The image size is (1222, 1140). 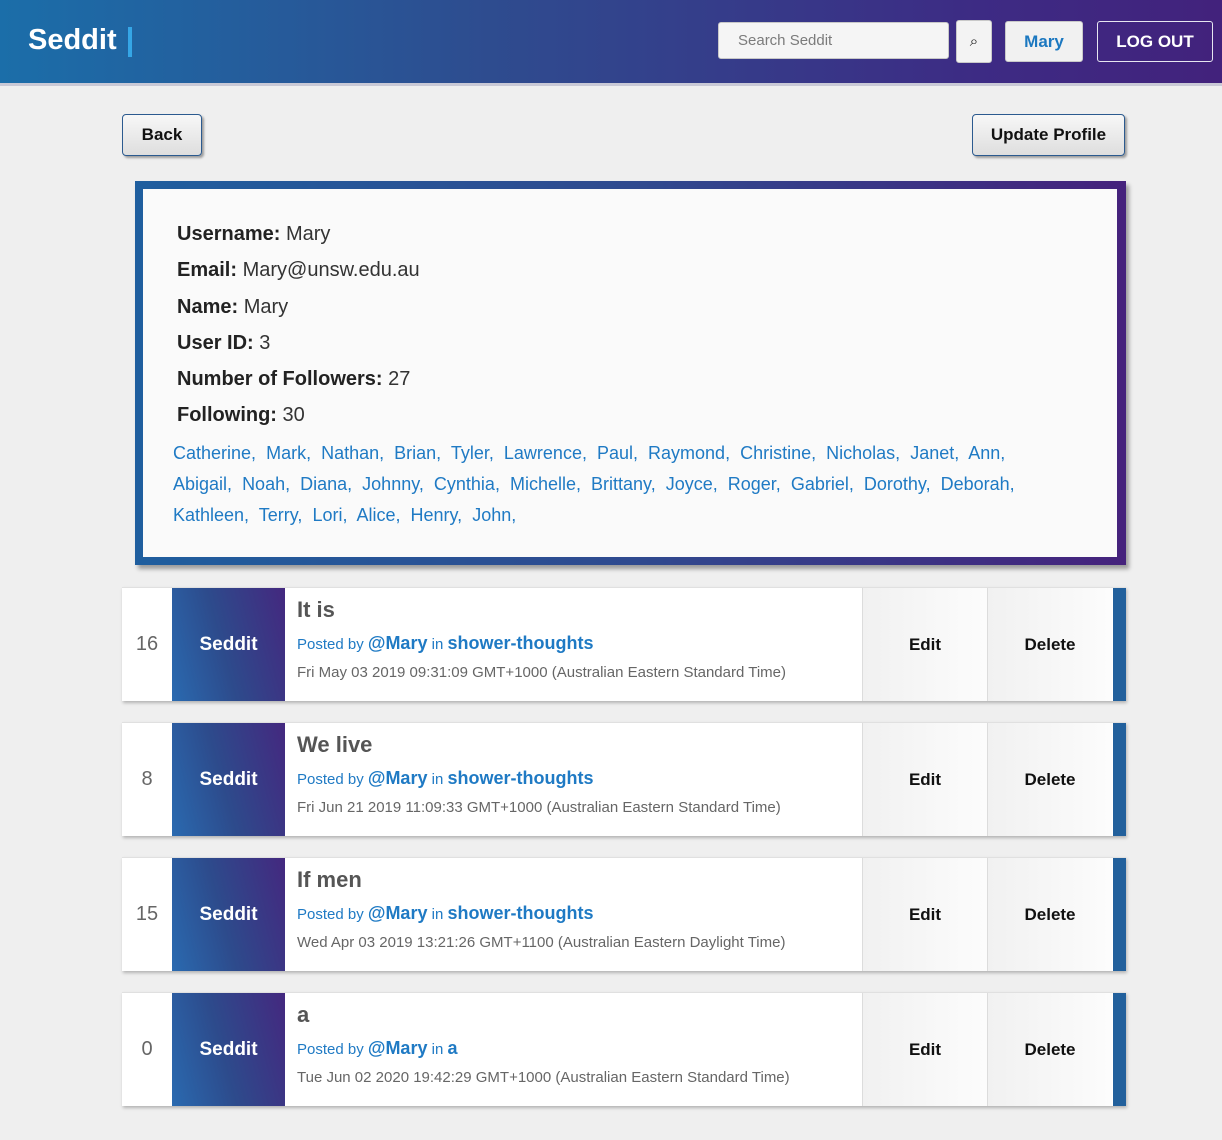 What do you see at coordinates (147, 913) in the screenshot?
I see `post-score: 15` at bounding box center [147, 913].